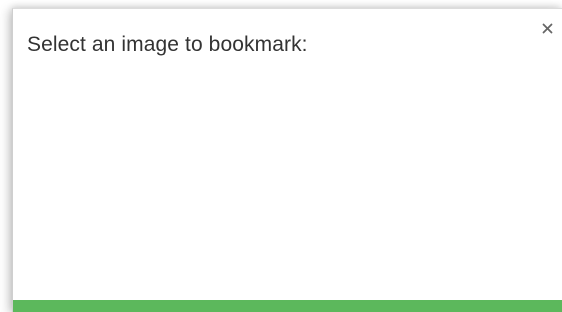 This screenshot has height=312, width=562. I want to click on close-icon, so click(547, 28).